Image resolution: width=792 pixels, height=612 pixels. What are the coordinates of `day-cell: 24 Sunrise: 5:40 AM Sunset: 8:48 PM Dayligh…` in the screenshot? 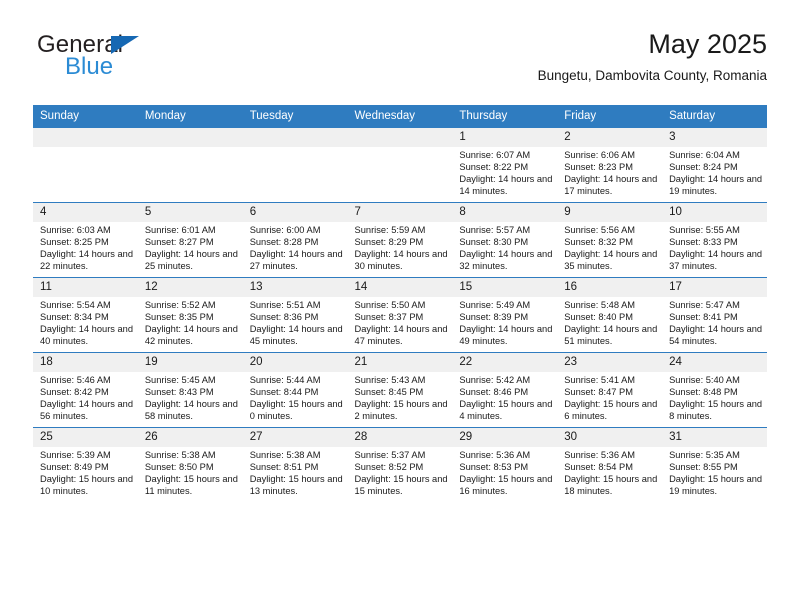 It's located at (714, 390).